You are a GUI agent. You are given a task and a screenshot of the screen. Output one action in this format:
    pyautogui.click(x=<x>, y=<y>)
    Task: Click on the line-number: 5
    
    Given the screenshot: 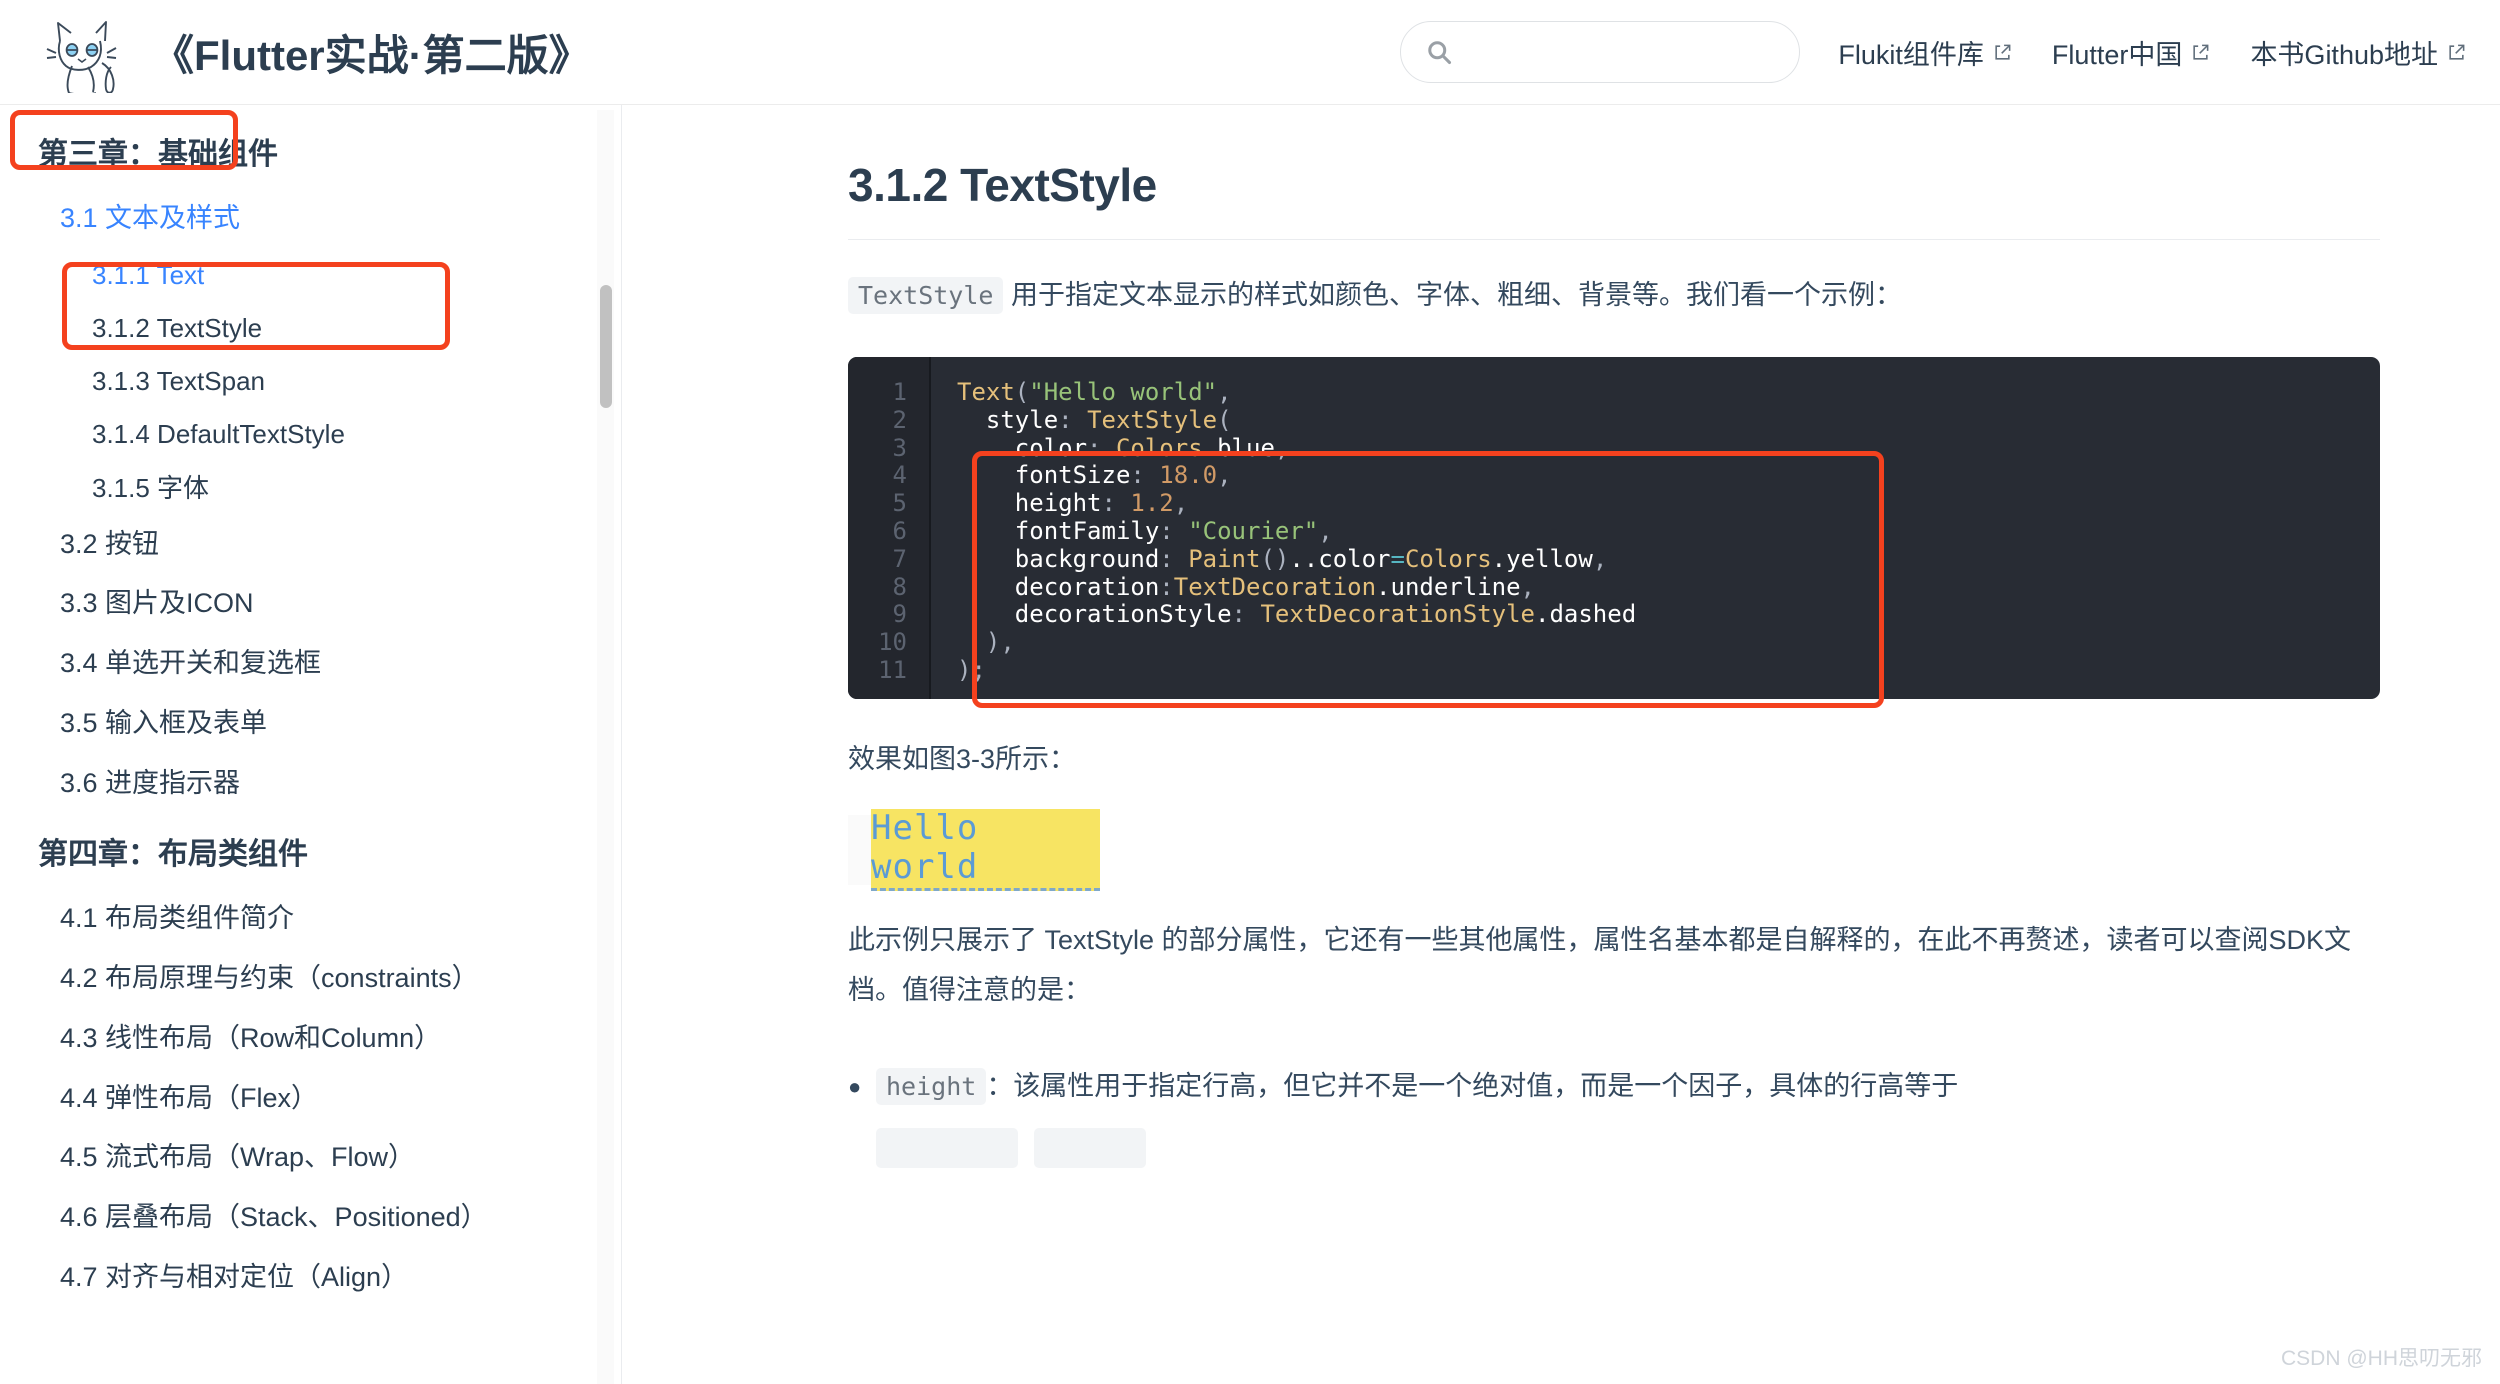 What is the action you would take?
    pyautogui.click(x=899, y=503)
    